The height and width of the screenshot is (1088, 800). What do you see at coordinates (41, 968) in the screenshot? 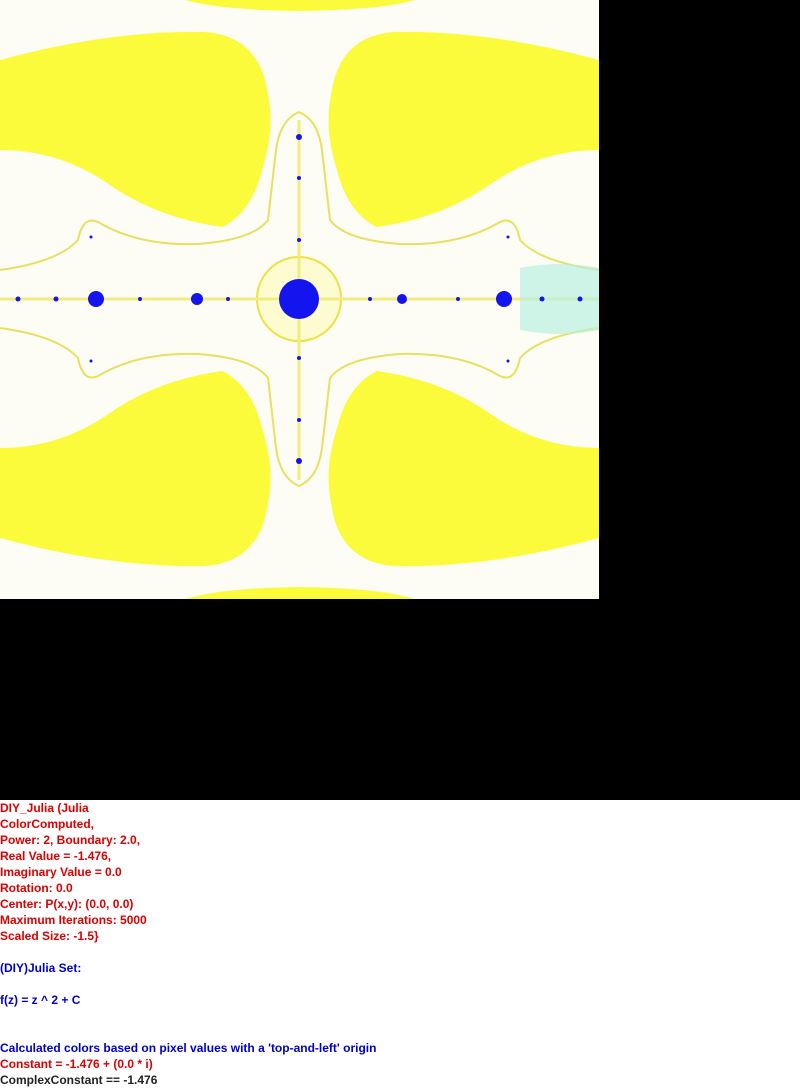
I see `info-line: (DIY)Julia Set:` at bounding box center [41, 968].